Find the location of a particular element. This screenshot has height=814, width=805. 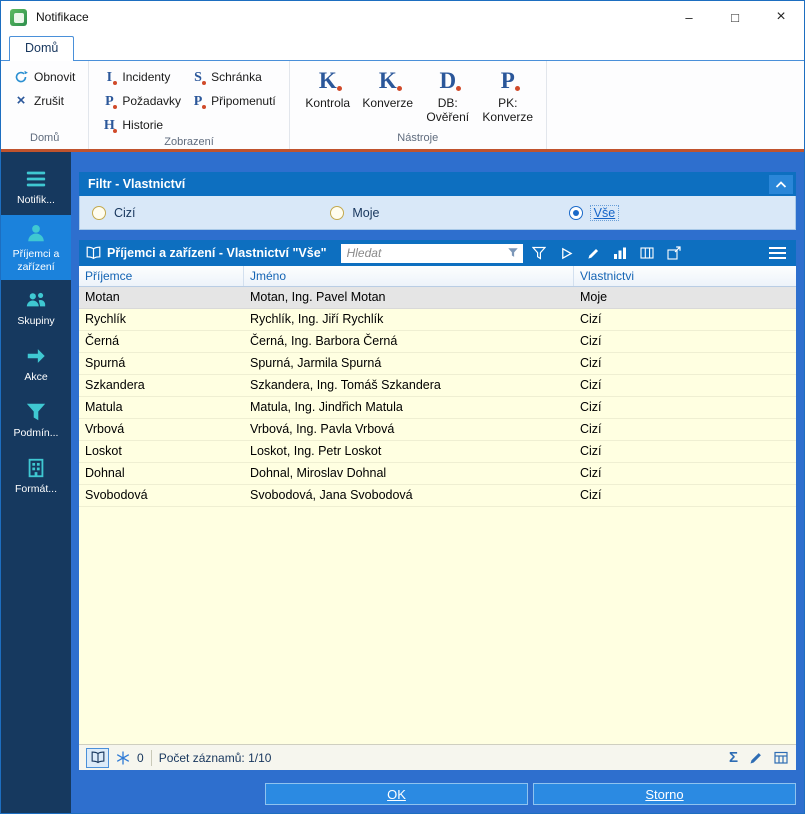

panel-menu-button is located at coordinates (777, 253).